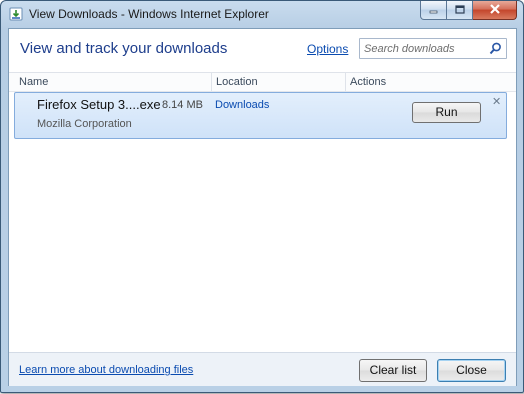 The width and height of the screenshot is (524, 394). Describe the element at coordinates (262, 82) in the screenshot. I see `column-headers: Name Location Actions` at that location.